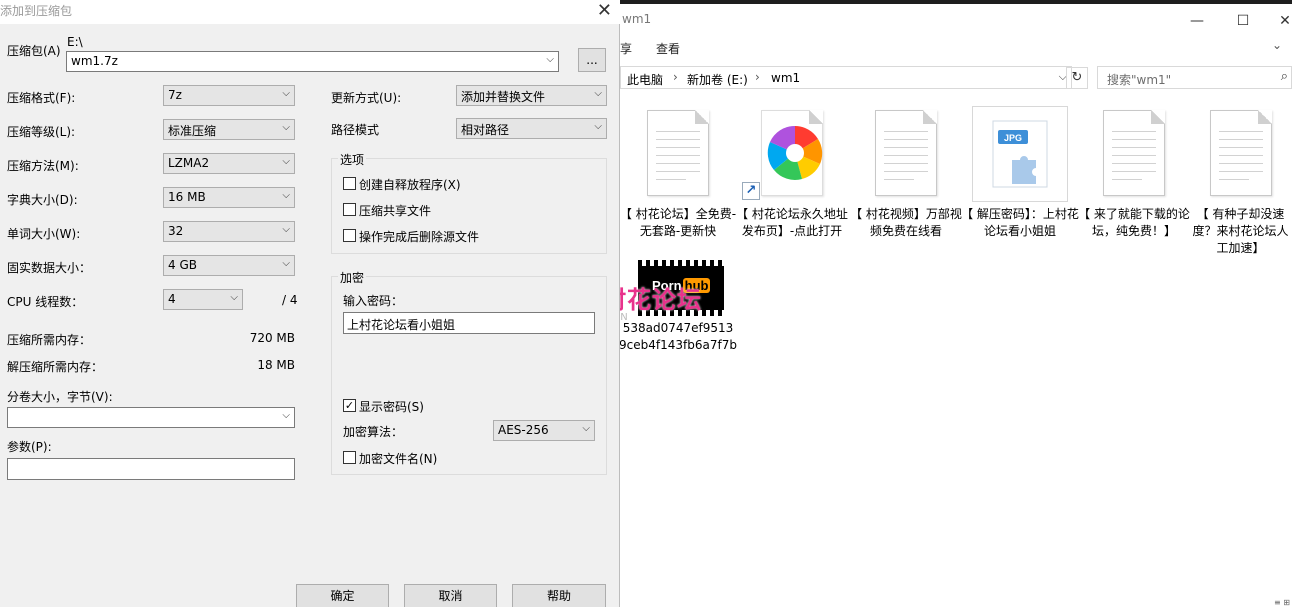 This screenshot has height=607, width=1292. I want to click on encryption-group-title: 加密, so click(352, 277).